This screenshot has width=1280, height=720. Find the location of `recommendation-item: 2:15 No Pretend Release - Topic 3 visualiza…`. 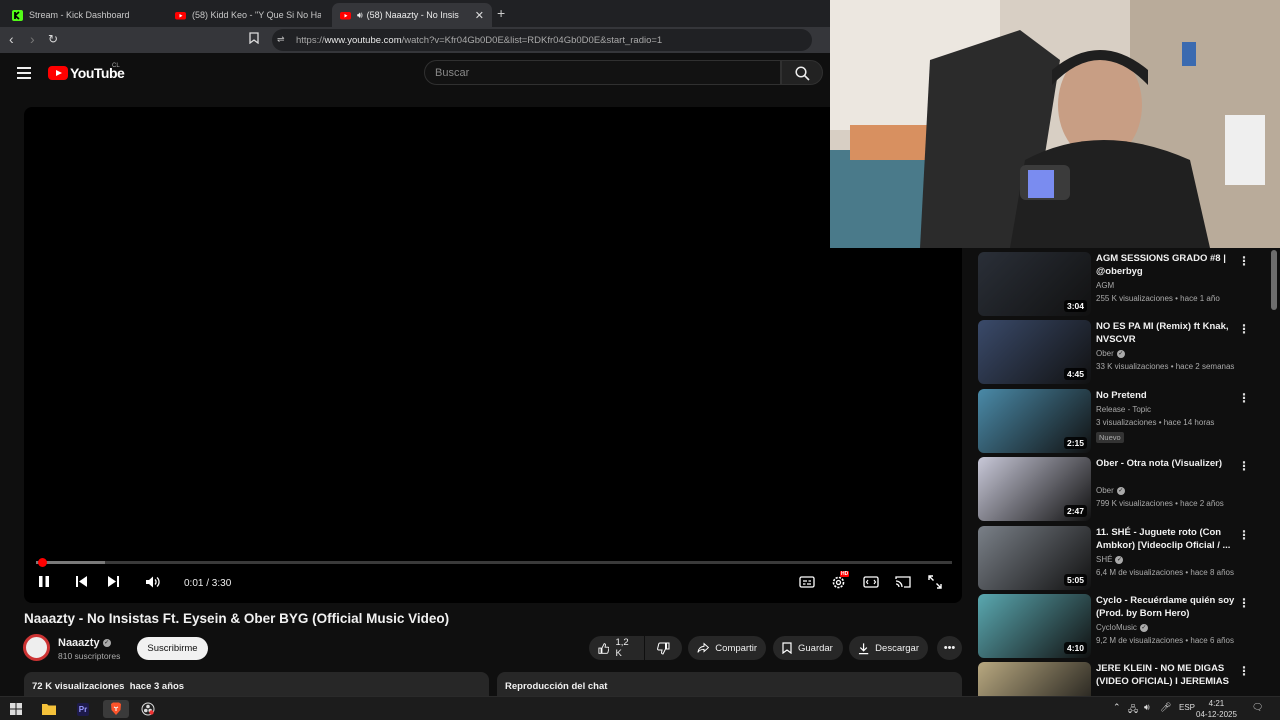

recommendation-item: 2:15 No Pretend Release - Topic 3 visualiza… is located at coordinates (1123, 421).